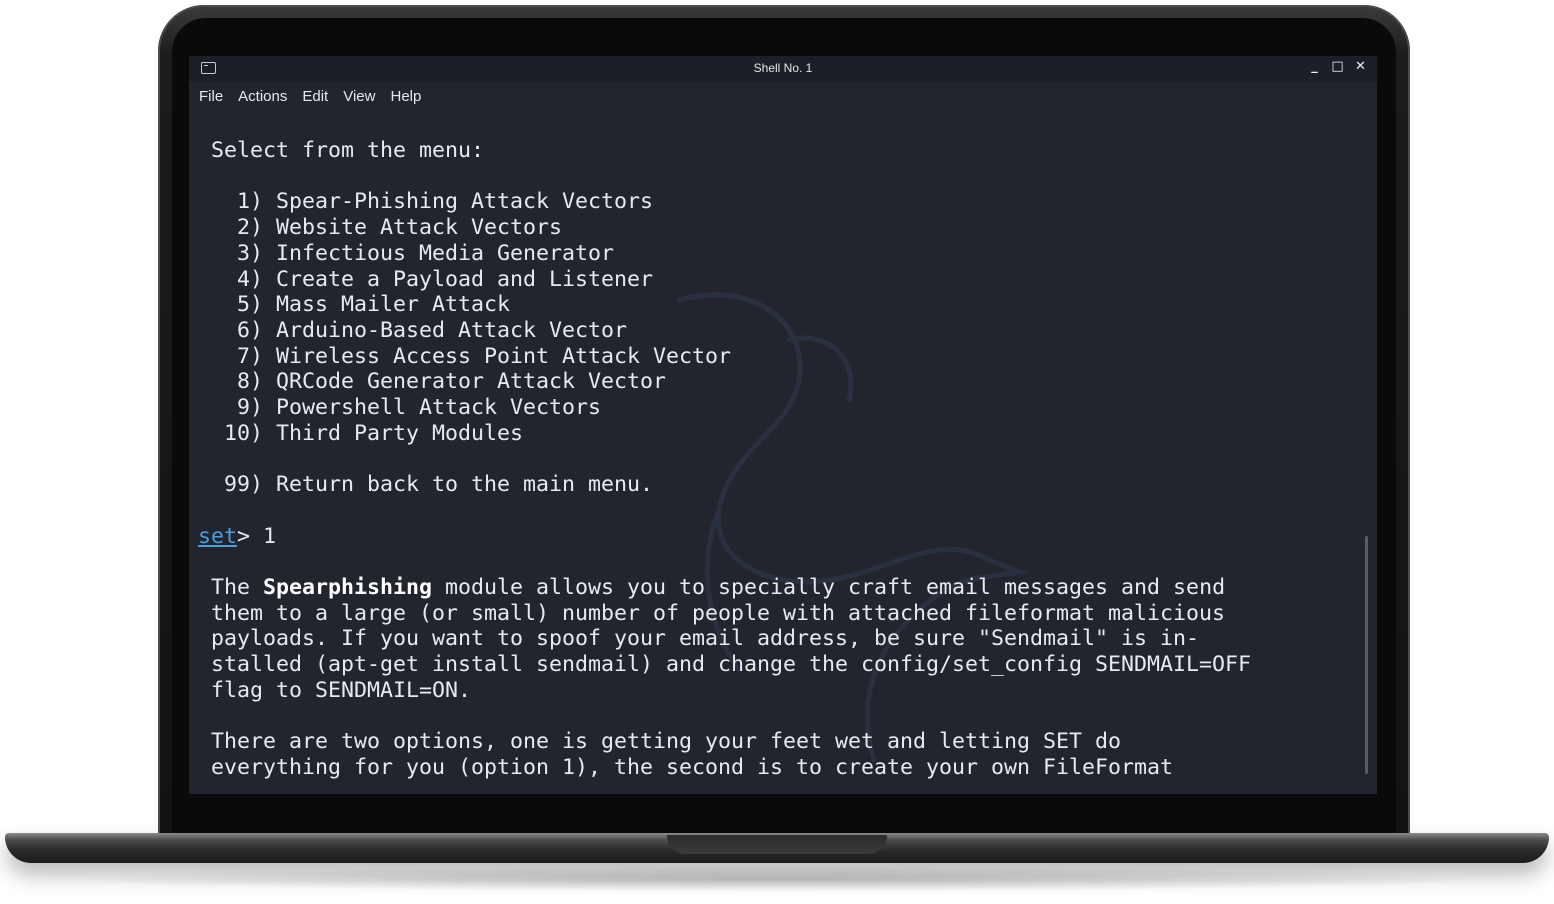 The width and height of the screenshot is (1554, 904). I want to click on minimize-icon: _, so click(1314, 66).